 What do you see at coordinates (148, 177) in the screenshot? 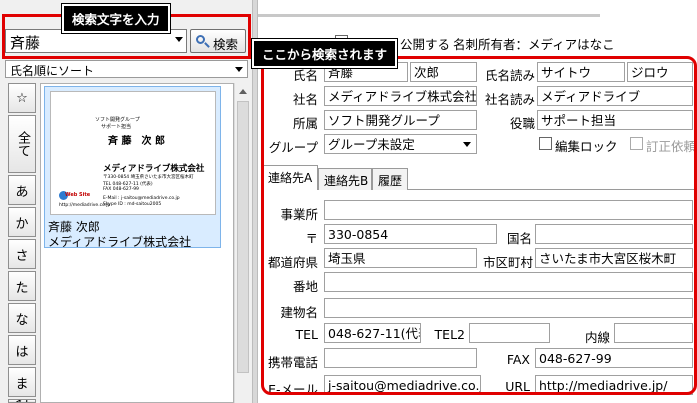
I see `thumb-address1: 〒330-0854 埼玉県さいたま市大宮区桜木町` at bounding box center [148, 177].